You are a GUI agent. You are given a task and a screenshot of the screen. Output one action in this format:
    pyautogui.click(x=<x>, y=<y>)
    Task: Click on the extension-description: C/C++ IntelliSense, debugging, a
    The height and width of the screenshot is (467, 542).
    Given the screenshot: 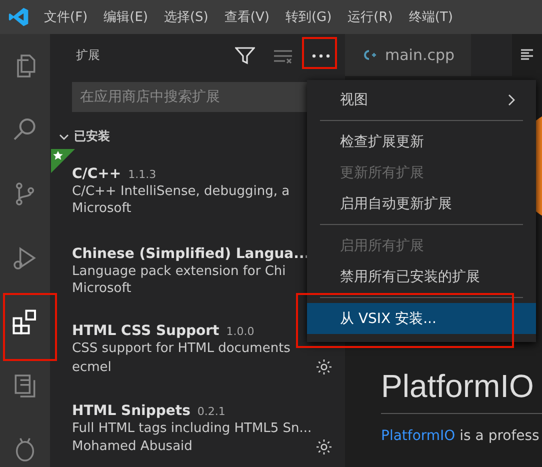 What is the action you would take?
    pyautogui.click(x=181, y=192)
    